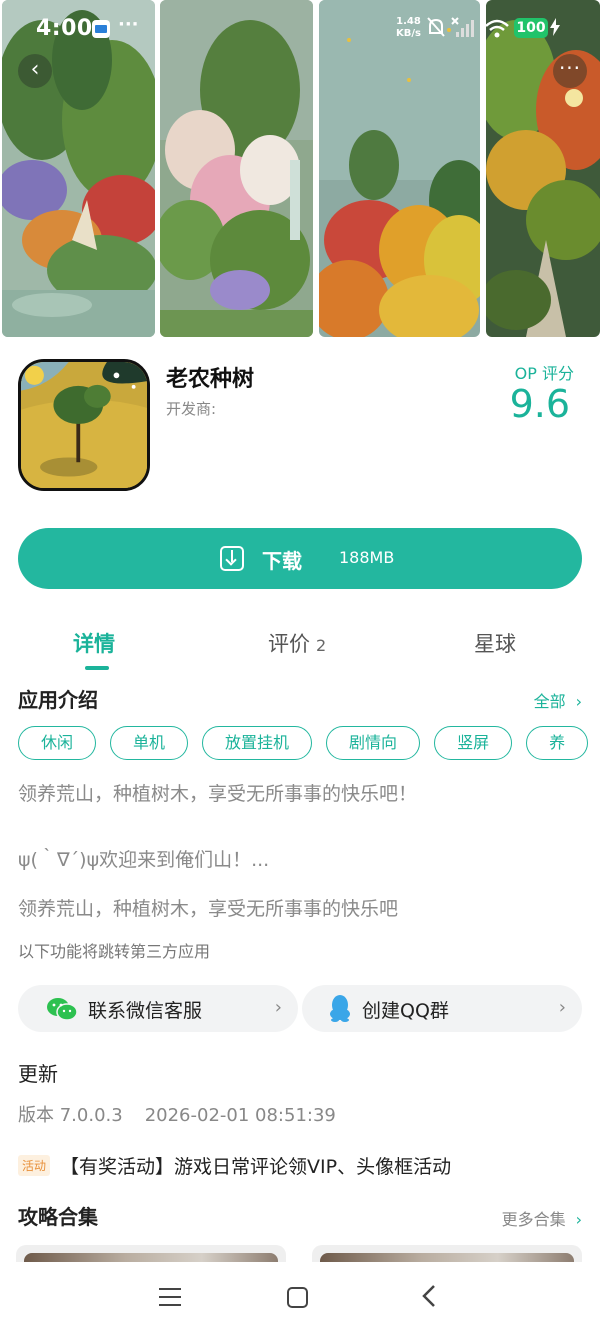 This screenshot has width=600, height=1333. I want to click on system-nav-bar, so click(300, 1297).